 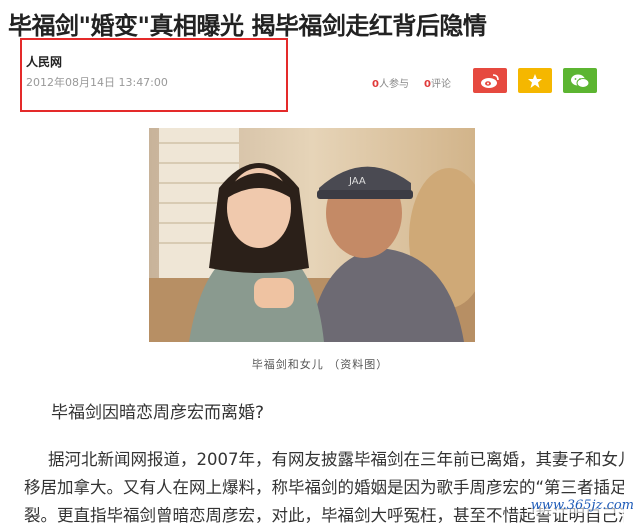 I want to click on site-watermark: www.365jz.com, so click(x=582, y=505).